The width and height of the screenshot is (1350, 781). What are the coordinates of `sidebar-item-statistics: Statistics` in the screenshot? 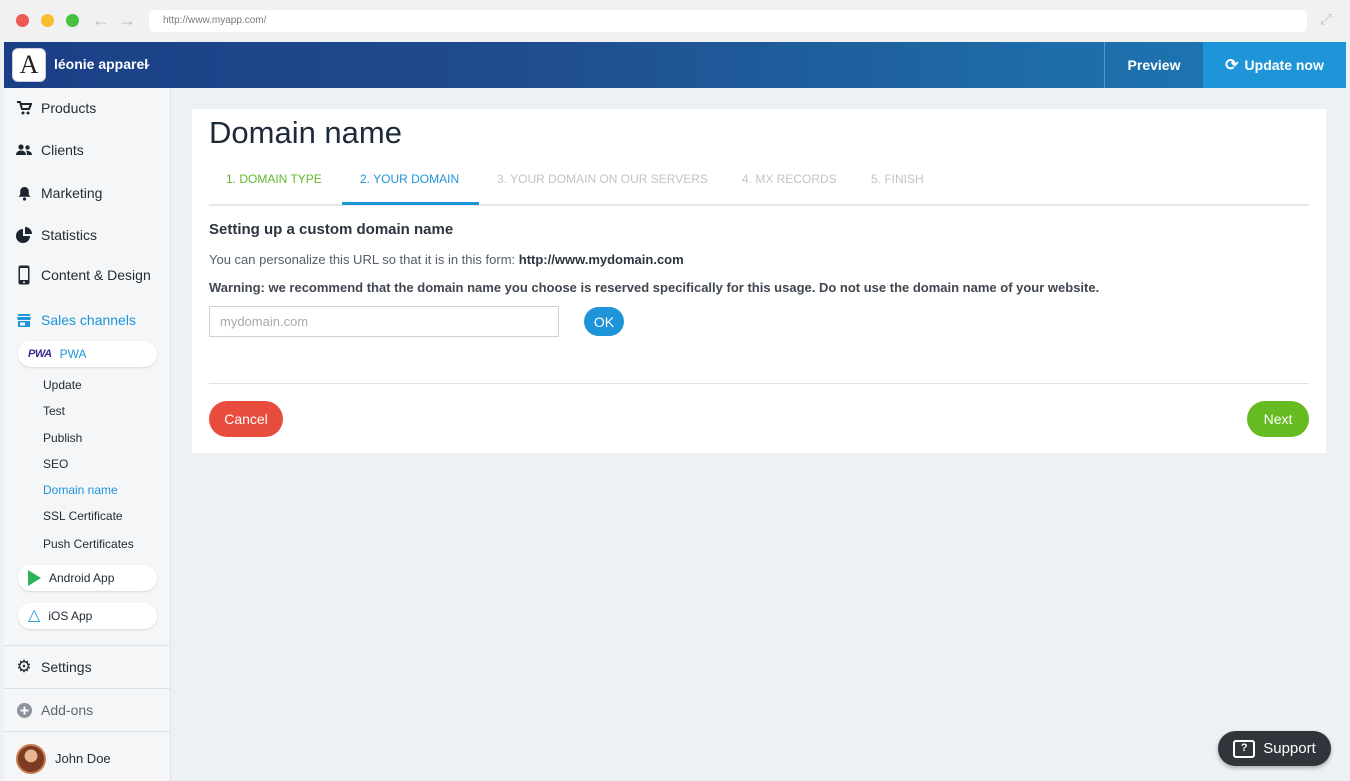 It's located at (56, 235).